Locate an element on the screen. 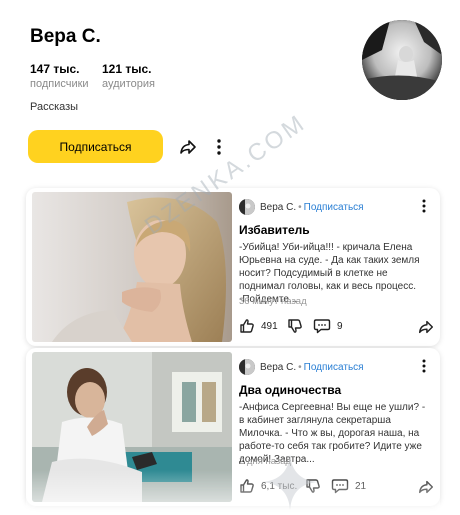 The height and width of the screenshot is (515, 460). post-time: 2 дня назад is located at coordinates (265, 461).